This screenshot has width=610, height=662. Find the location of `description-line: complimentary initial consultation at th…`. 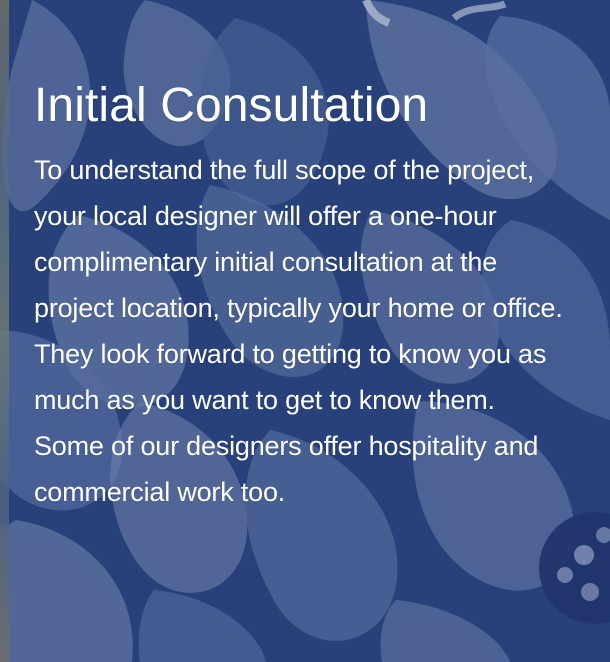

description-line: complimentary initial consultation at th… is located at coordinates (266, 262).